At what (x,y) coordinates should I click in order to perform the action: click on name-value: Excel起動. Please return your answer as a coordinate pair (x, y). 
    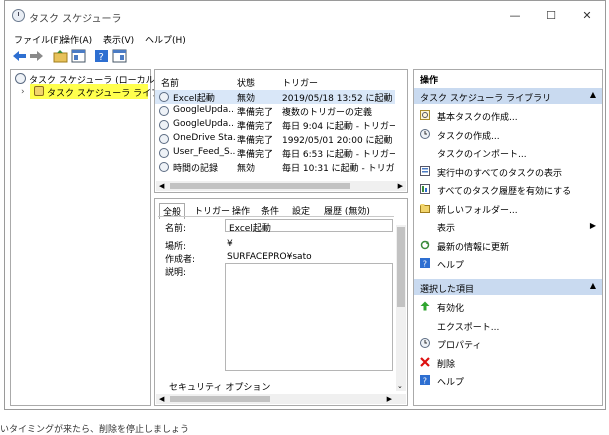
    Looking at the image, I should click on (250, 229).